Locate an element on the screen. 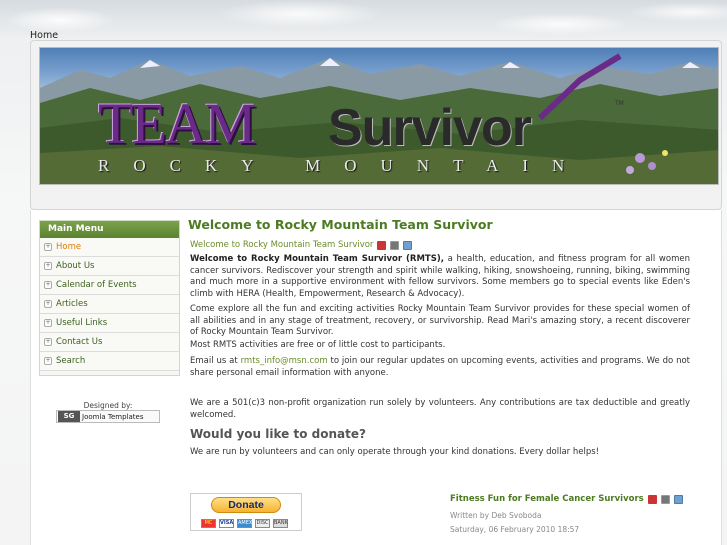 This screenshot has width=727, height=545. next-article-link: Fitness Fun for Female Cancer Survivors is located at coordinates (547, 499).